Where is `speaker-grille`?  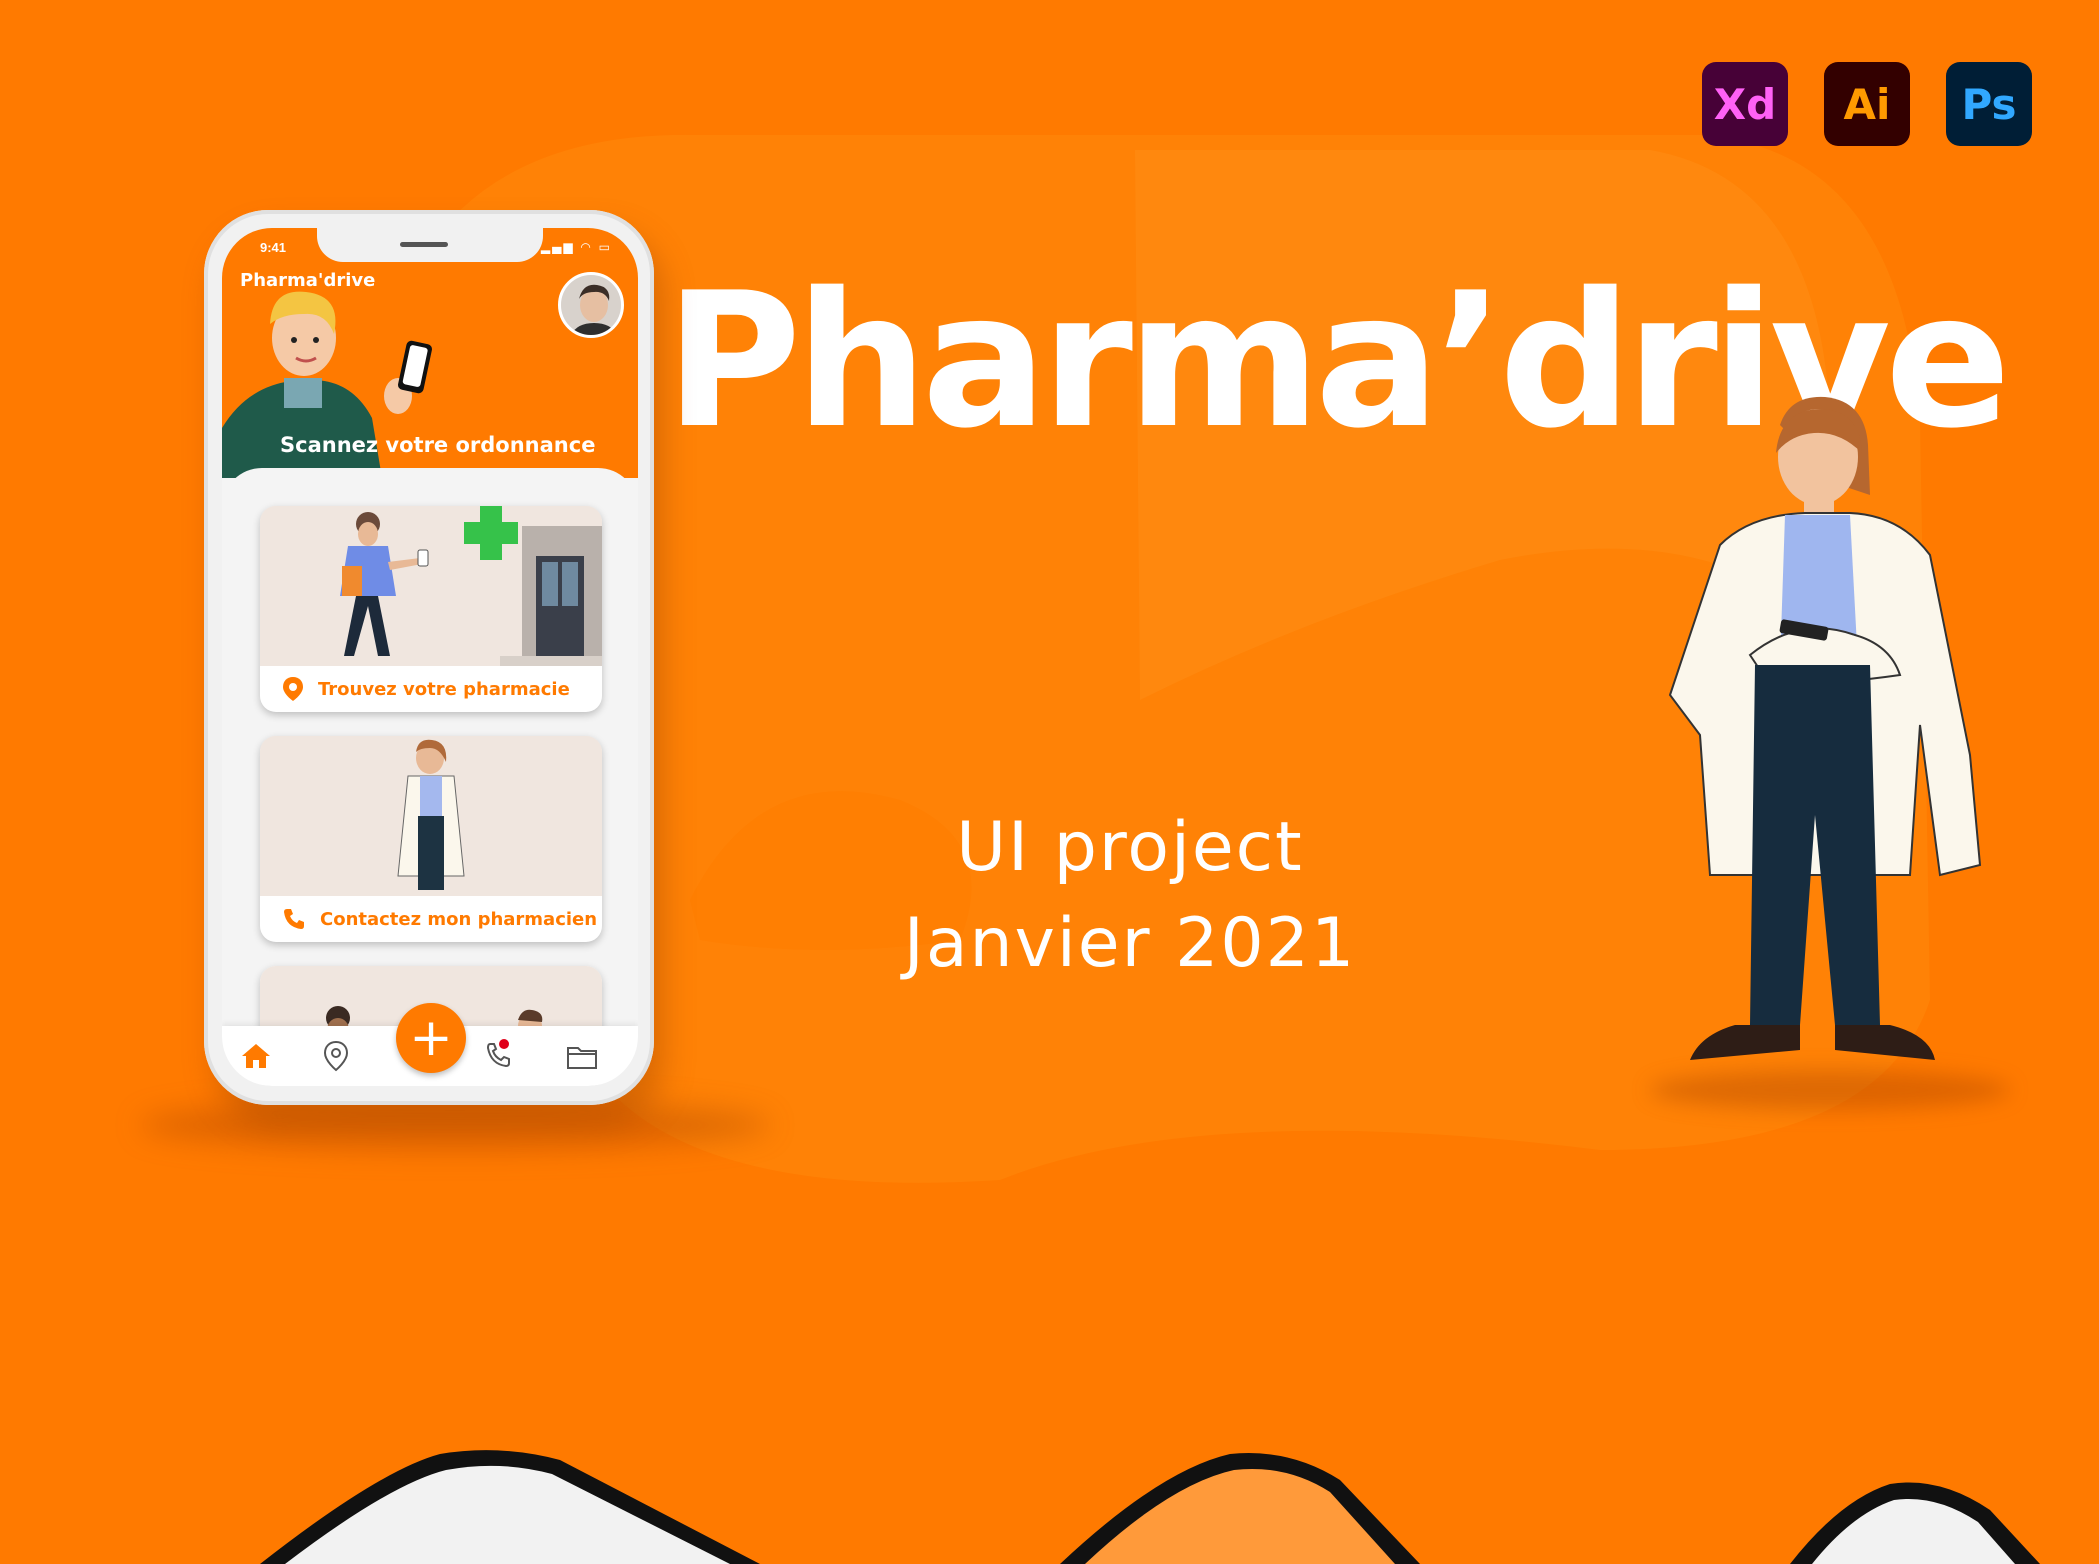
speaker-grille is located at coordinates (424, 244).